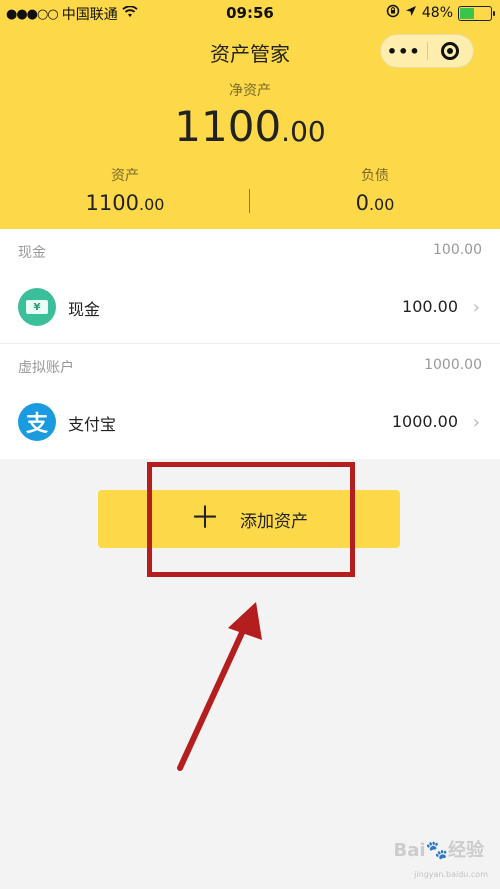 Image resolution: width=500 pixels, height=889 pixels. What do you see at coordinates (451, 874) in the screenshot?
I see `watermark-url: jingyan.baidu.com` at bounding box center [451, 874].